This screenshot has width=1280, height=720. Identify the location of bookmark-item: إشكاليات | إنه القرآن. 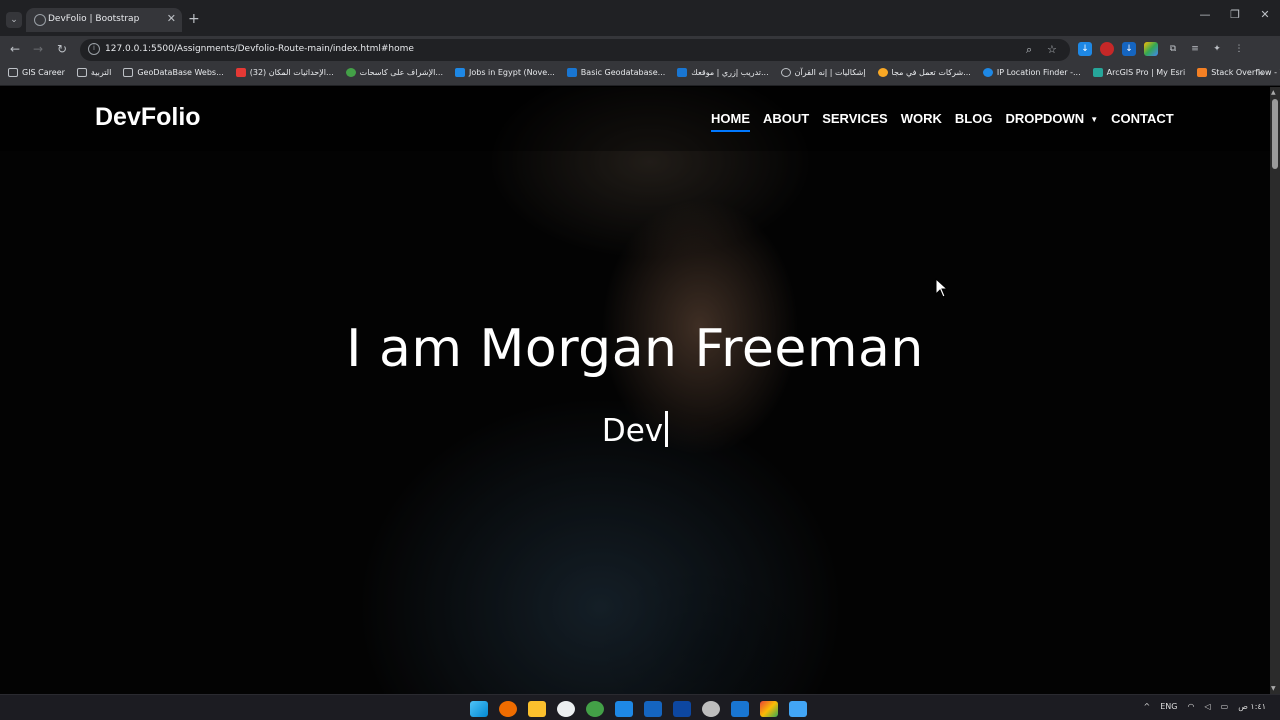
(823, 72).